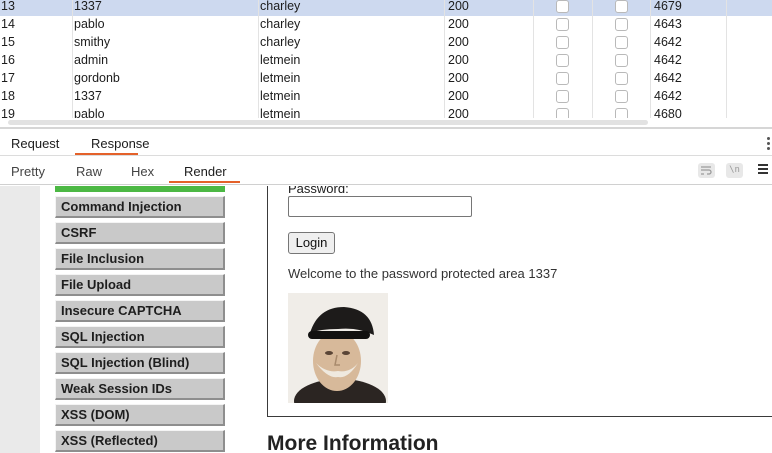 The image size is (772, 453). Describe the element at coordinates (140, 441) in the screenshot. I see `menu-item-xss-reflected: XSS (Reflected)` at that location.